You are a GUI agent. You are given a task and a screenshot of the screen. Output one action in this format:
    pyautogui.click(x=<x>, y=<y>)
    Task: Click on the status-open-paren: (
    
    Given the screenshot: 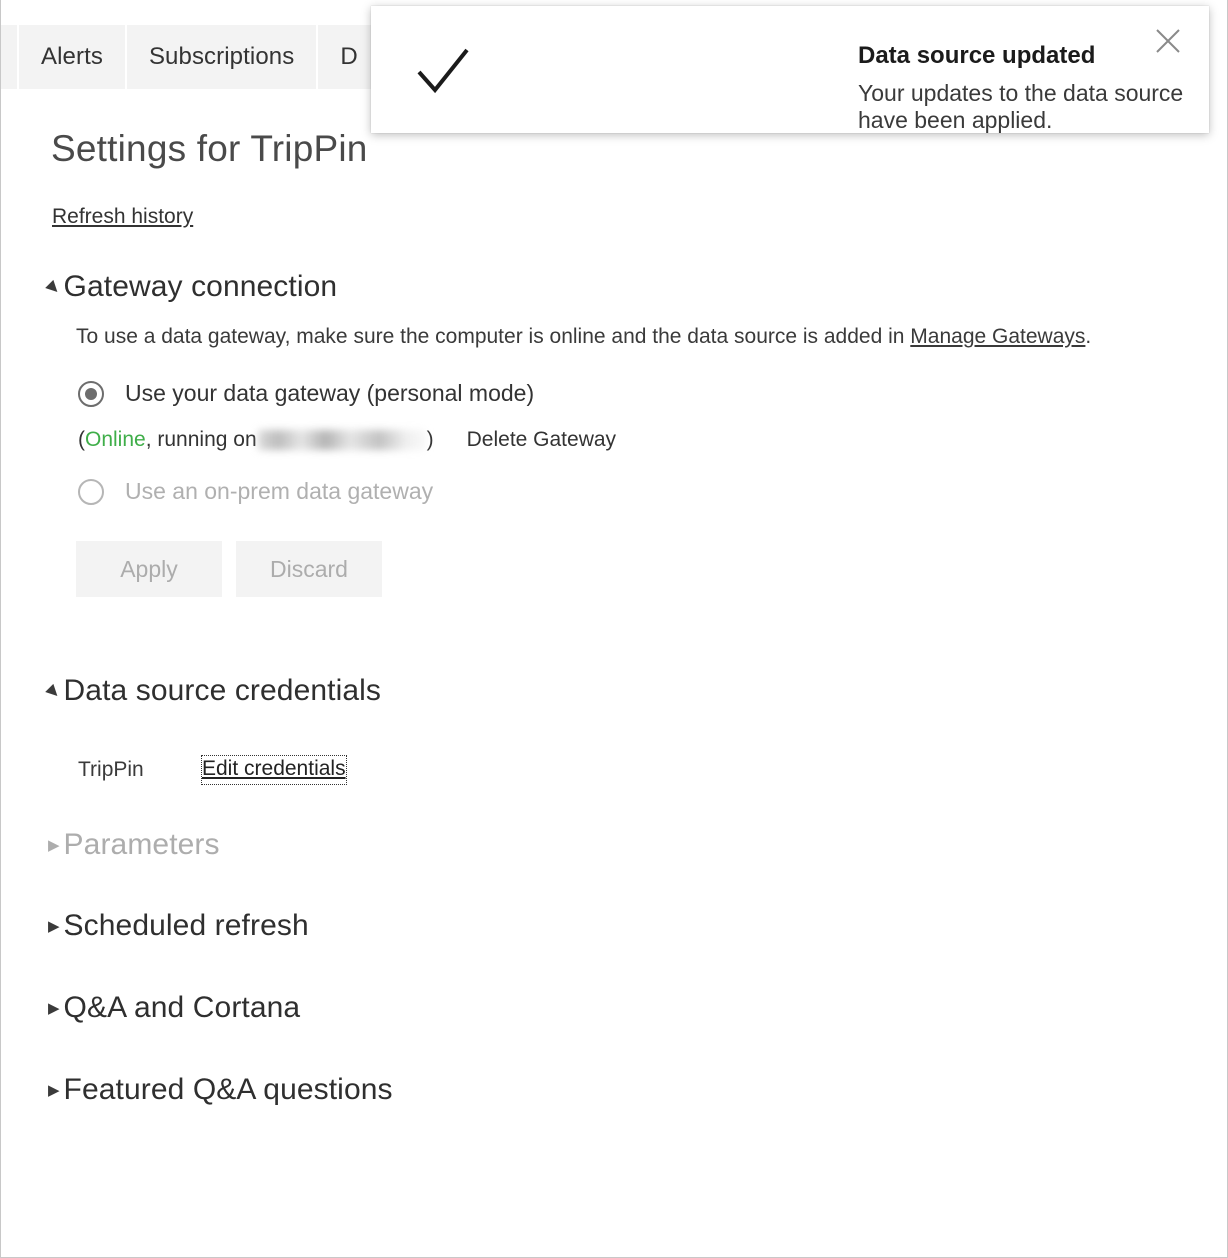 What is the action you would take?
    pyautogui.click(x=81, y=439)
    